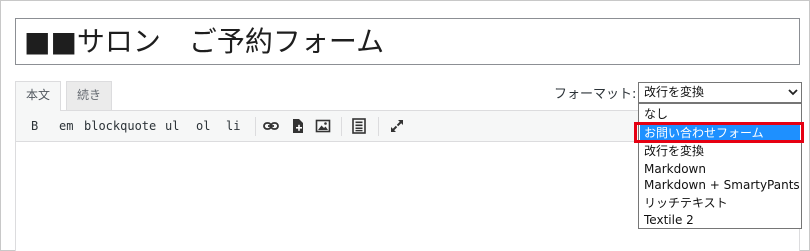 This screenshot has width=810, height=251. Describe the element at coordinates (595, 94) in the screenshot. I see `format-label: フォーマット:` at that location.